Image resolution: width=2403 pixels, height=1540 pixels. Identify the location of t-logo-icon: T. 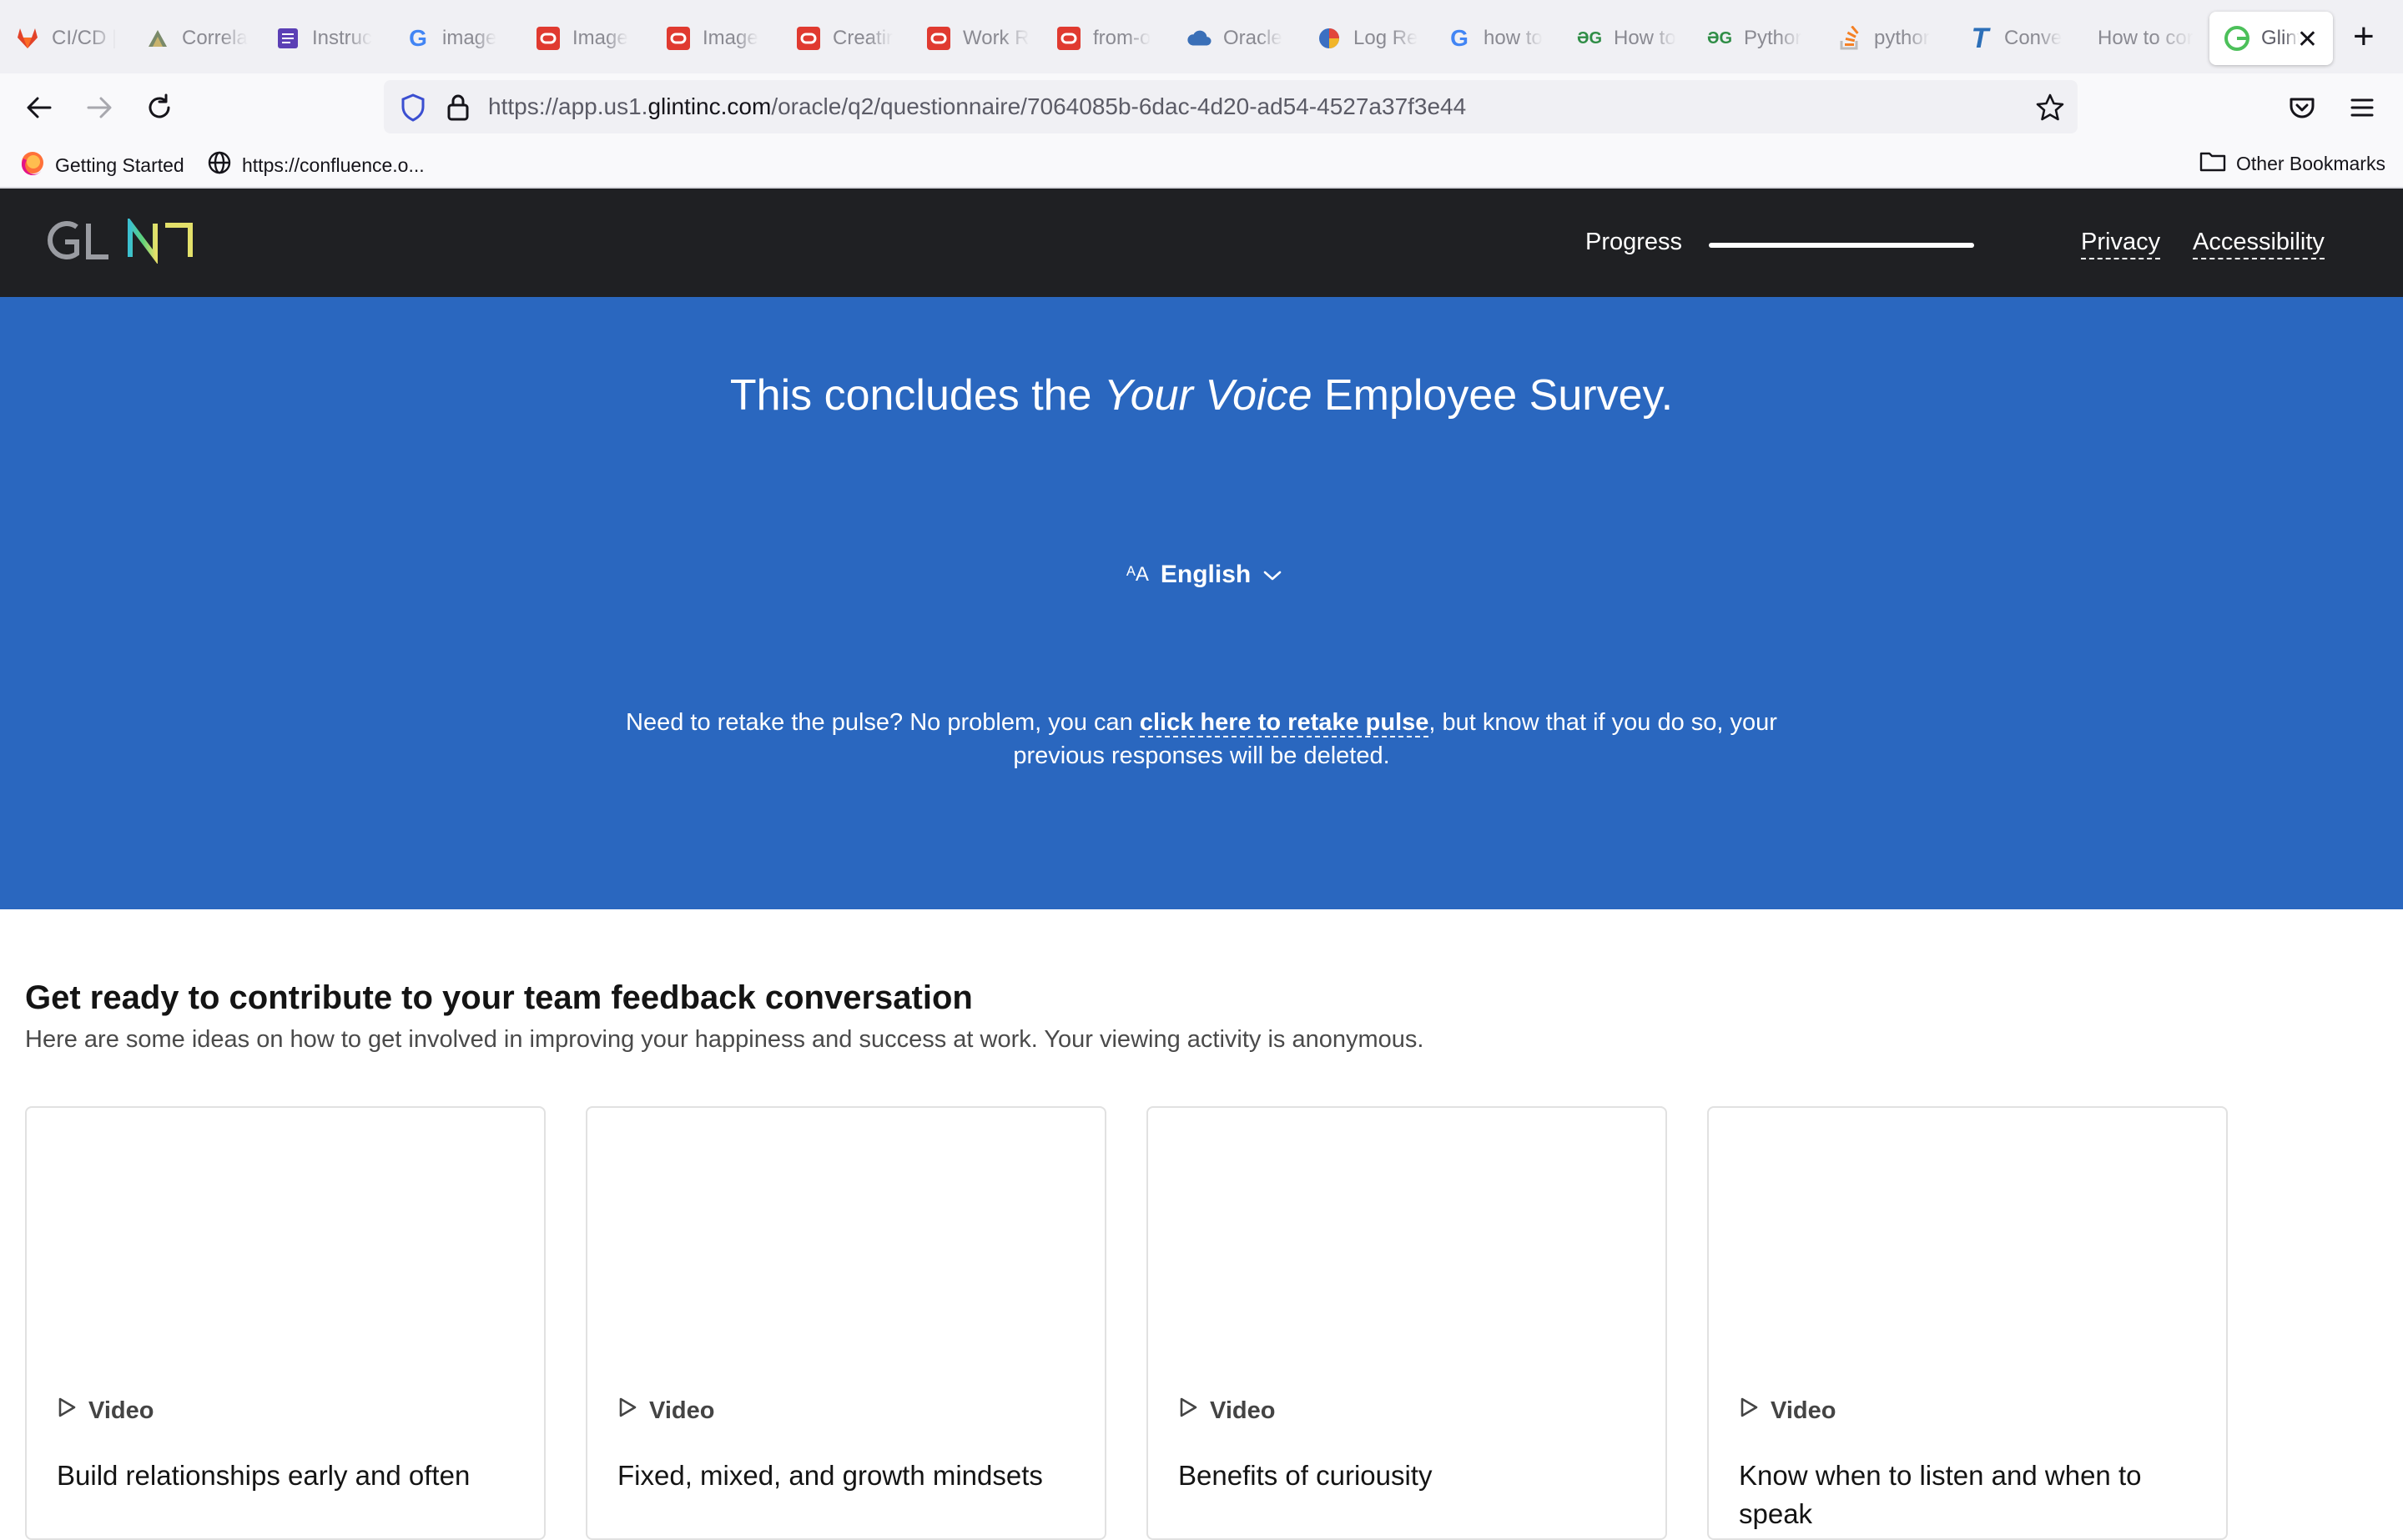
(1980, 38).